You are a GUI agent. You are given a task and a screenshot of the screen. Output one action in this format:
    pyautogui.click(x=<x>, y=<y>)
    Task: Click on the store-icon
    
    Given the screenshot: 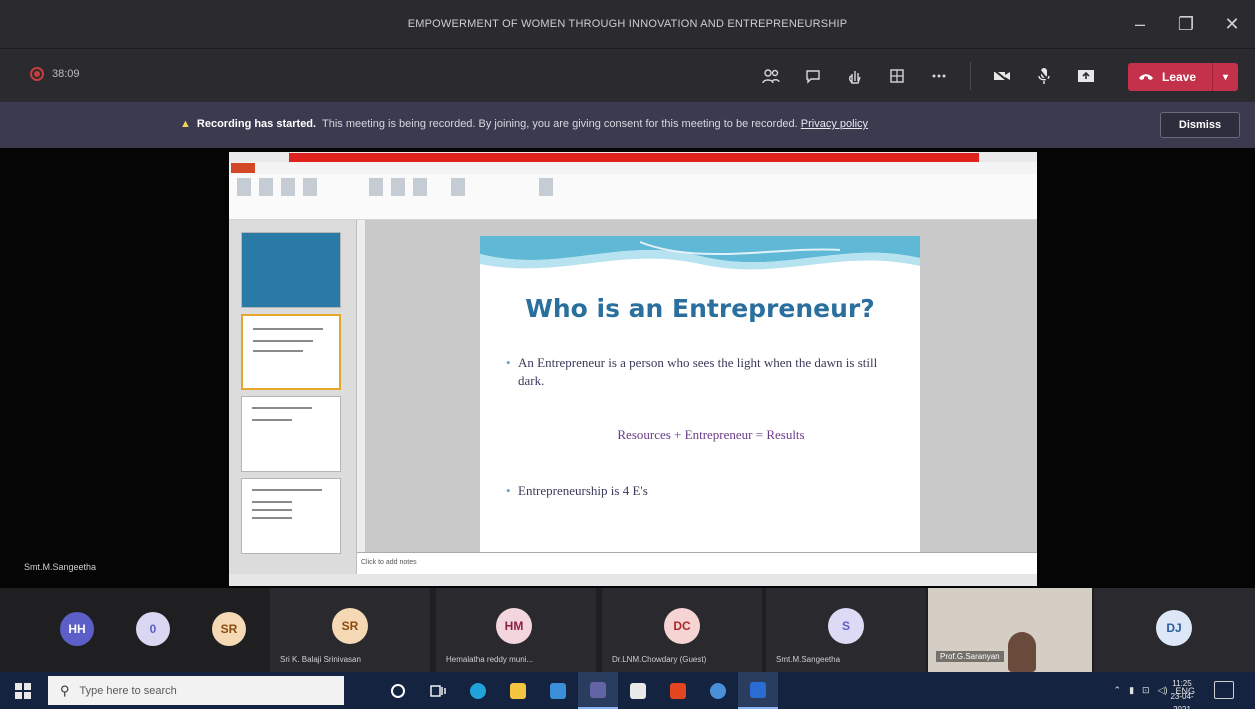 What is the action you would take?
    pyautogui.click(x=558, y=690)
    